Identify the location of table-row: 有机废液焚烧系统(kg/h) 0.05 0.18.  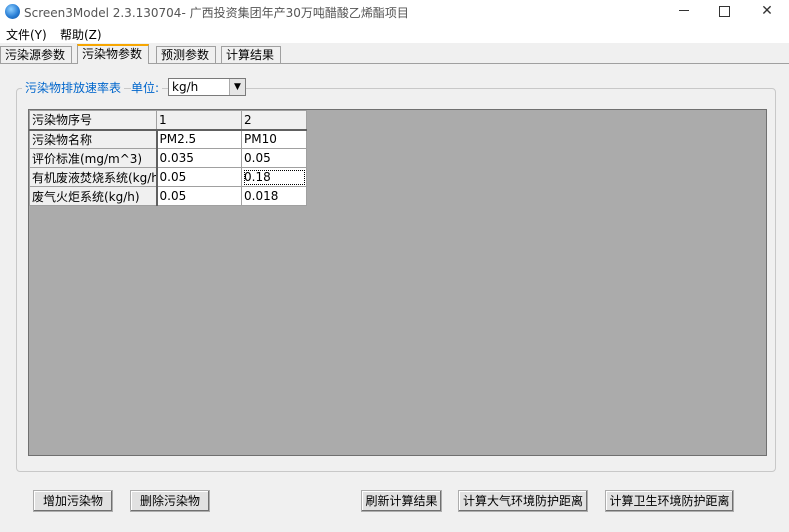
(168, 177).